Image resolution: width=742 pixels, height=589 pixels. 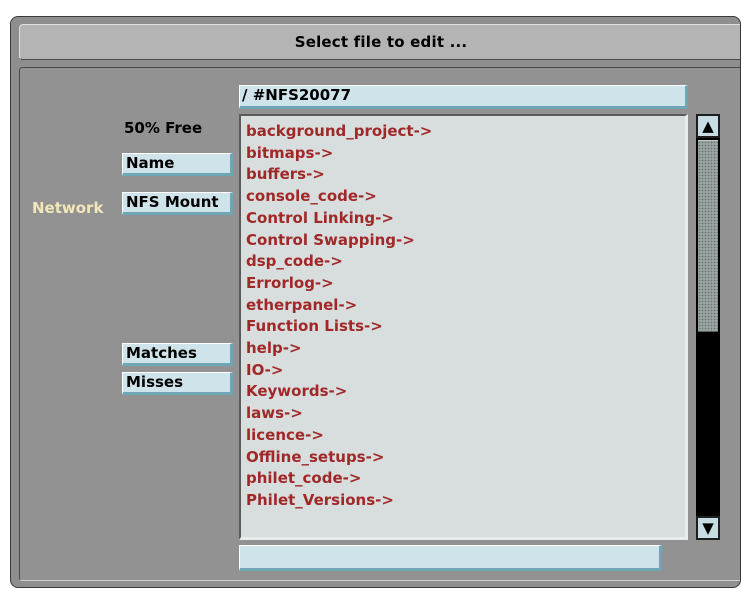 I want to click on file-list-item: laws->, so click(x=463, y=414).